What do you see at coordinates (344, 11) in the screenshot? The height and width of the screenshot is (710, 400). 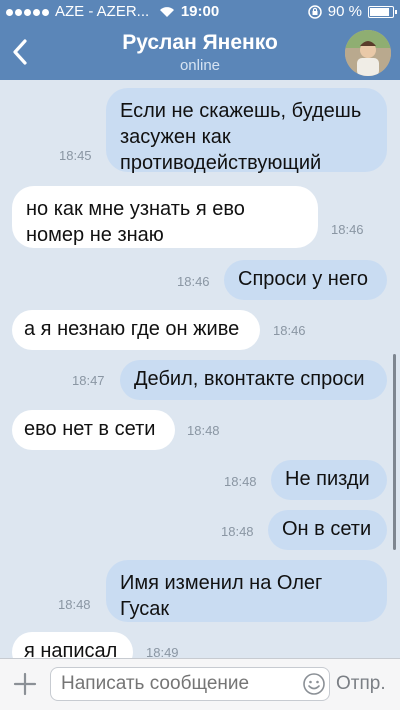 I see `battery-percent: 90 %` at bounding box center [344, 11].